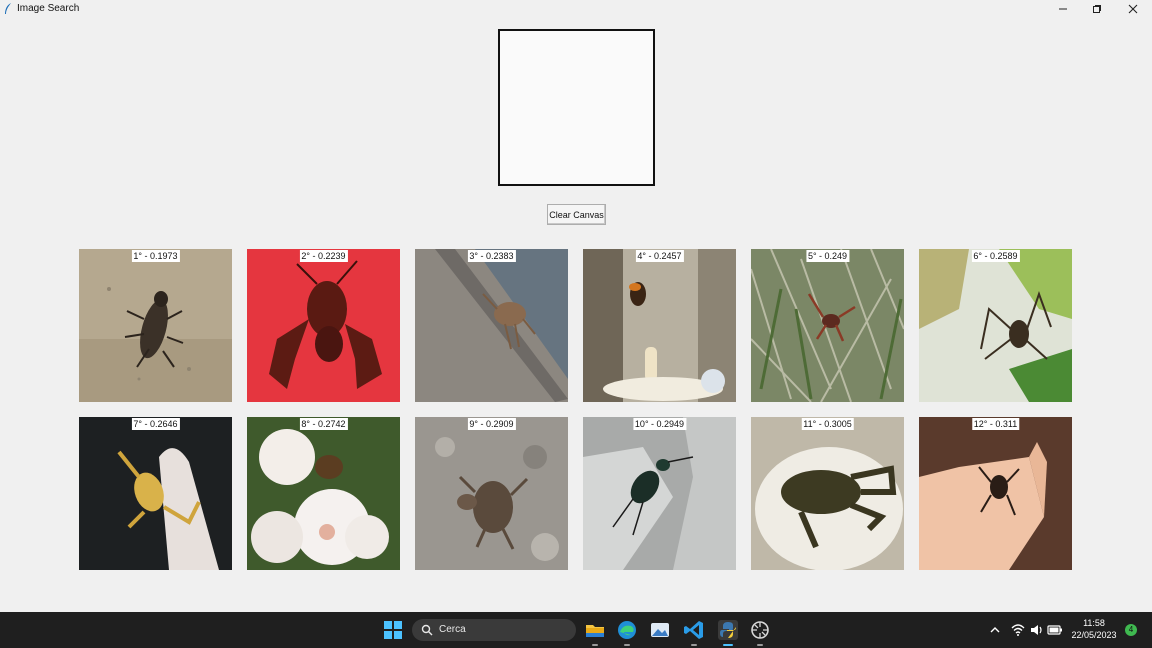 The image size is (1152, 648). I want to click on result-caption: 7° - 0.2646, so click(155, 424).